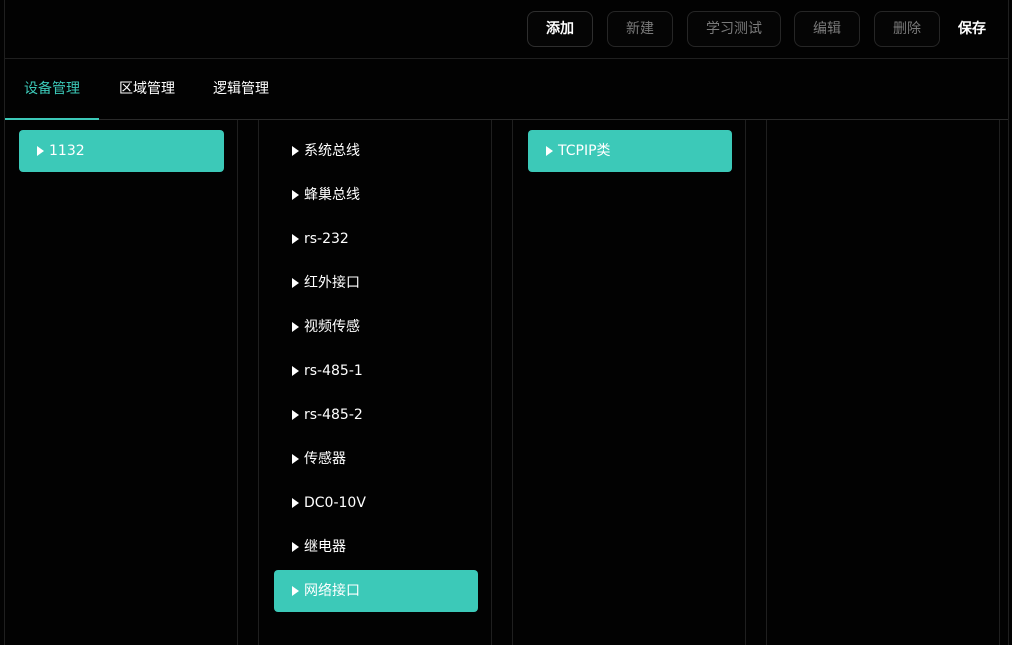 This screenshot has width=1012, height=645. Describe the element at coordinates (376, 239) in the screenshot. I see `interface-item-rs232: rs-232` at that location.